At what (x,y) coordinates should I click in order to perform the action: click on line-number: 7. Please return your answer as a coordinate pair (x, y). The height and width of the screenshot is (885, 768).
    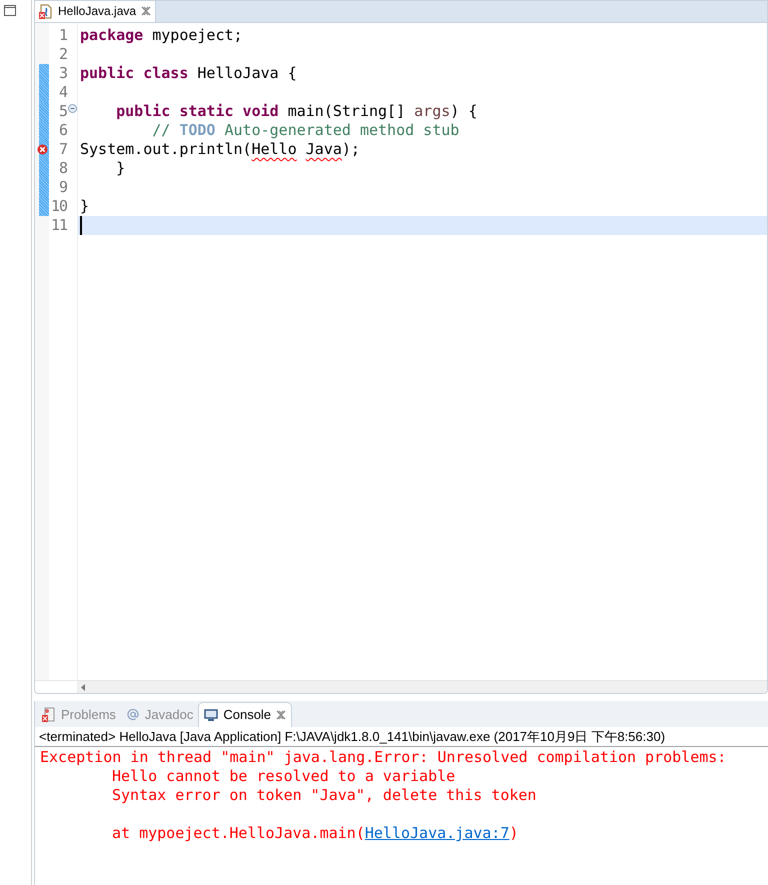
    Looking at the image, I should click on (62, 149).